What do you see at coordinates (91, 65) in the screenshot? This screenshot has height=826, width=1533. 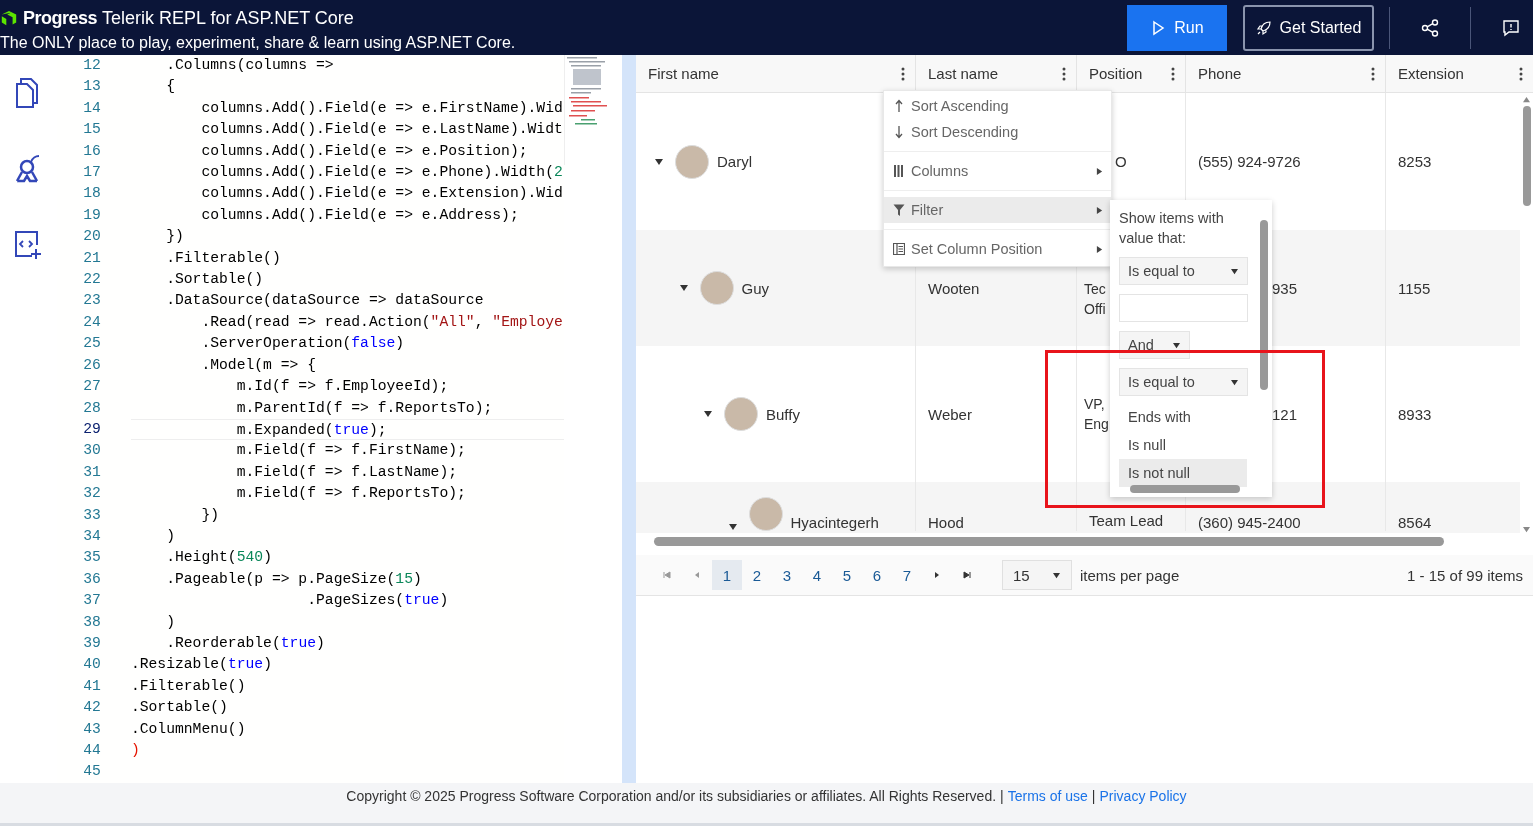 I see `line-number: 12` at bounding box center [91, 65].